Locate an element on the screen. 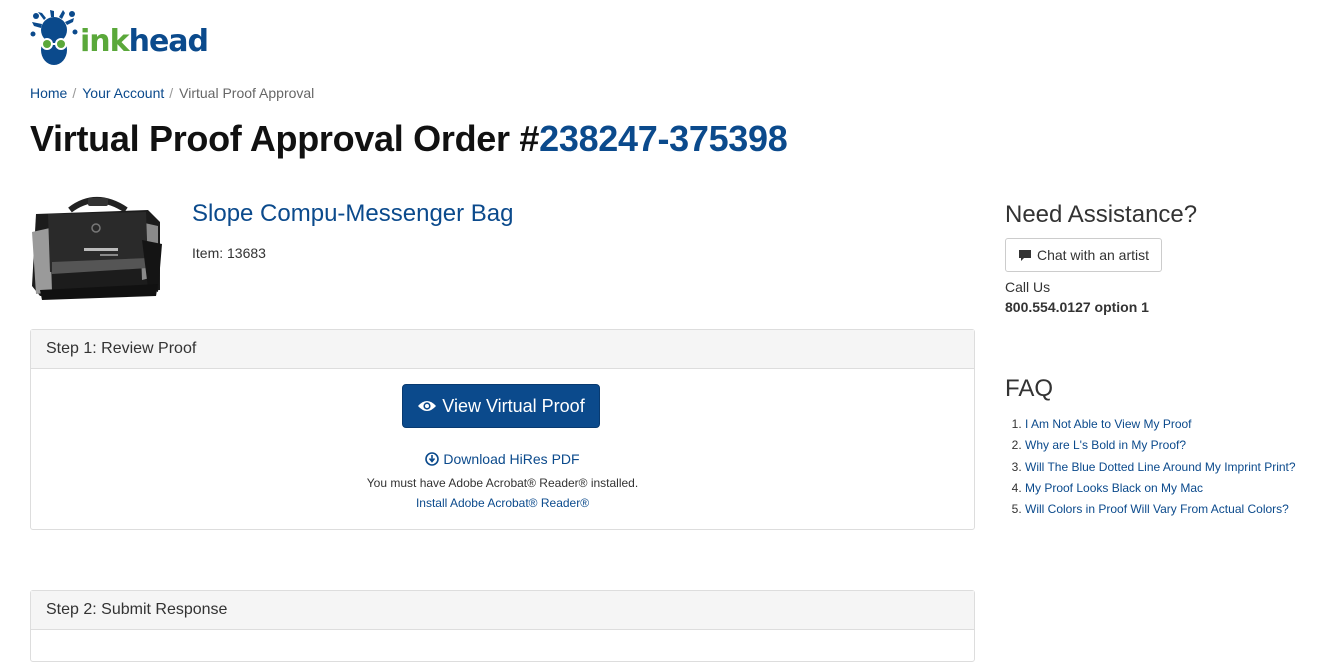  step2-heading: Step 2: Submit Response is located at coordinates (502, 610).